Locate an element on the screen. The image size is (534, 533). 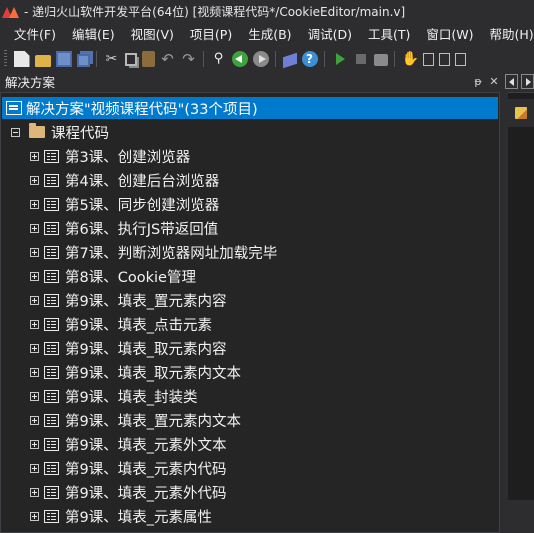
build-icon is located at coordinates (380, 60).